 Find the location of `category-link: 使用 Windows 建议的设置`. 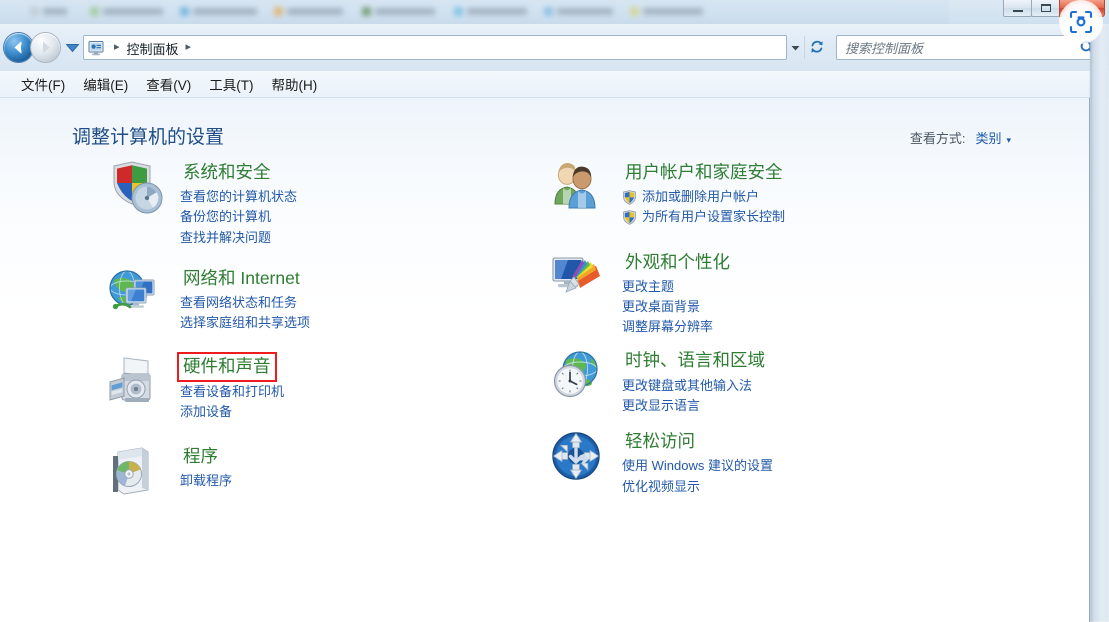

category-link: 使用 Windows 建议的设置 is located at coordinates (697, 466).